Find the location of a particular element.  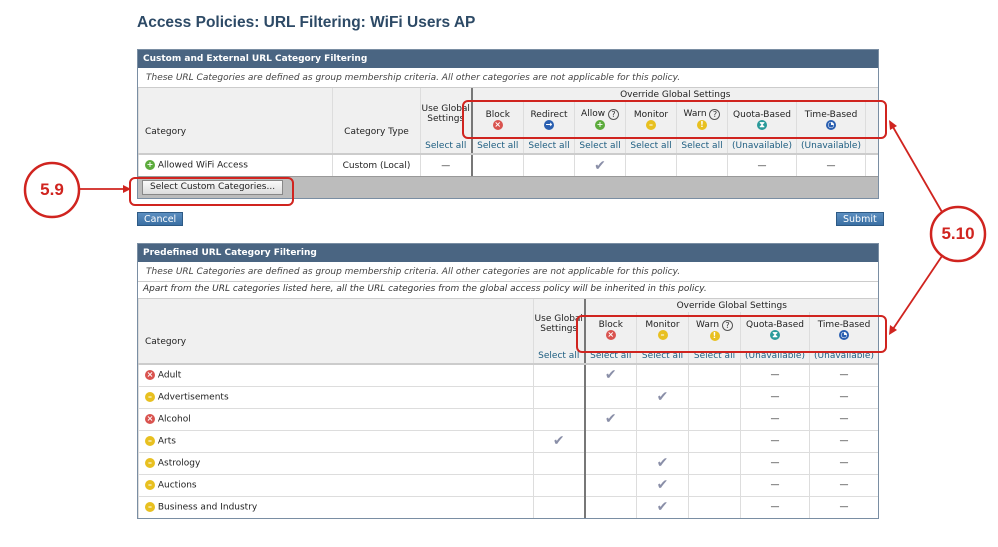

category-name: – Astrology is located at coordinates (336, 462).